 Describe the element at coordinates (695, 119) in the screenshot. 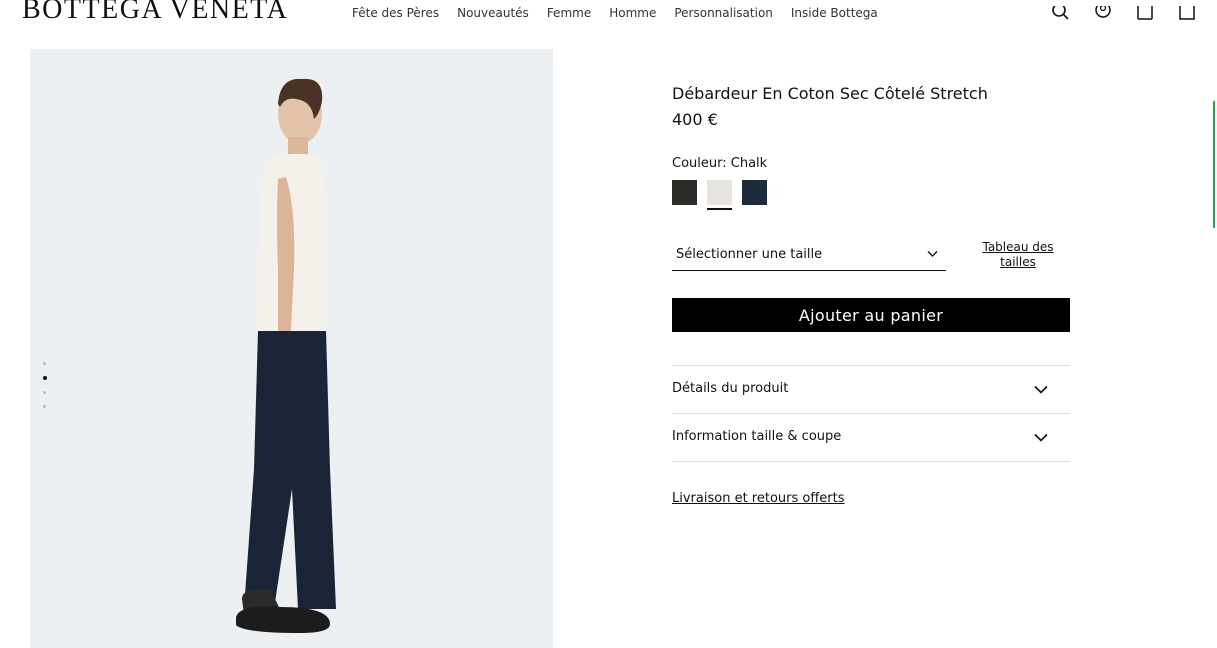

I see `product-price: 400 €` at that location.